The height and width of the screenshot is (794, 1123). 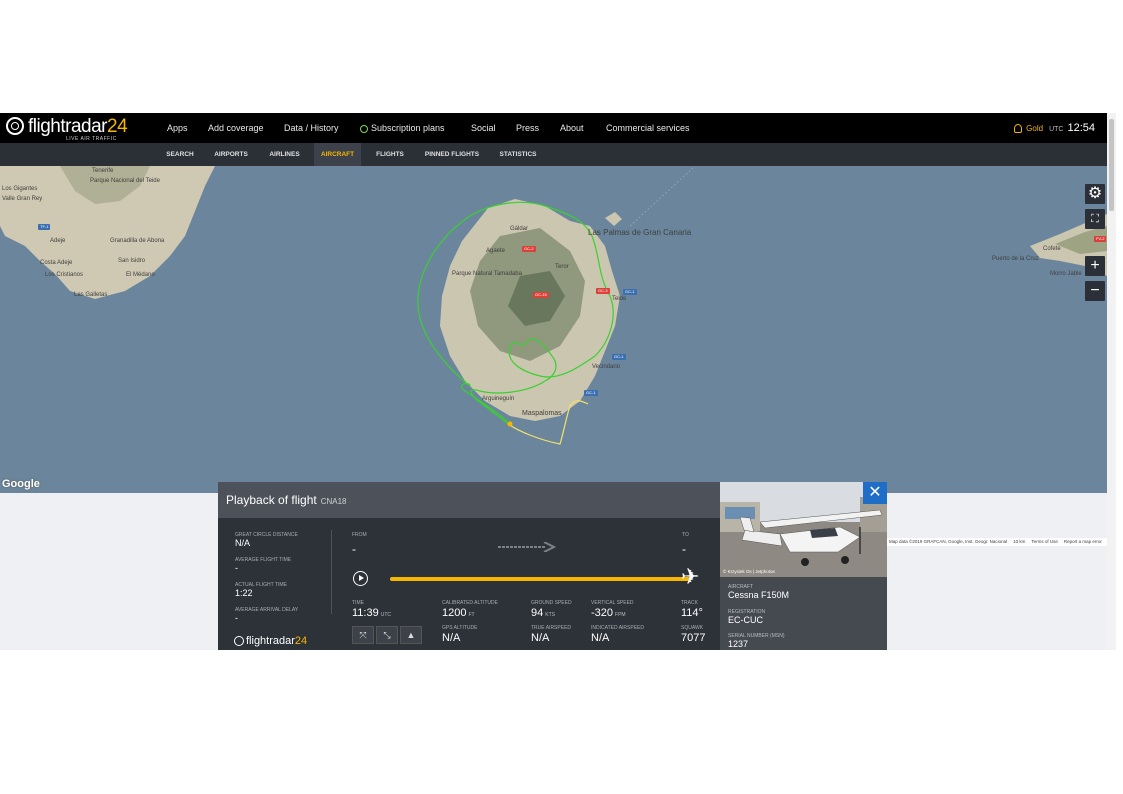 What do you see at coordinates (527, 547) in the screenshot?
I see `route-arrow-icon` at bounding box center [527, 547].